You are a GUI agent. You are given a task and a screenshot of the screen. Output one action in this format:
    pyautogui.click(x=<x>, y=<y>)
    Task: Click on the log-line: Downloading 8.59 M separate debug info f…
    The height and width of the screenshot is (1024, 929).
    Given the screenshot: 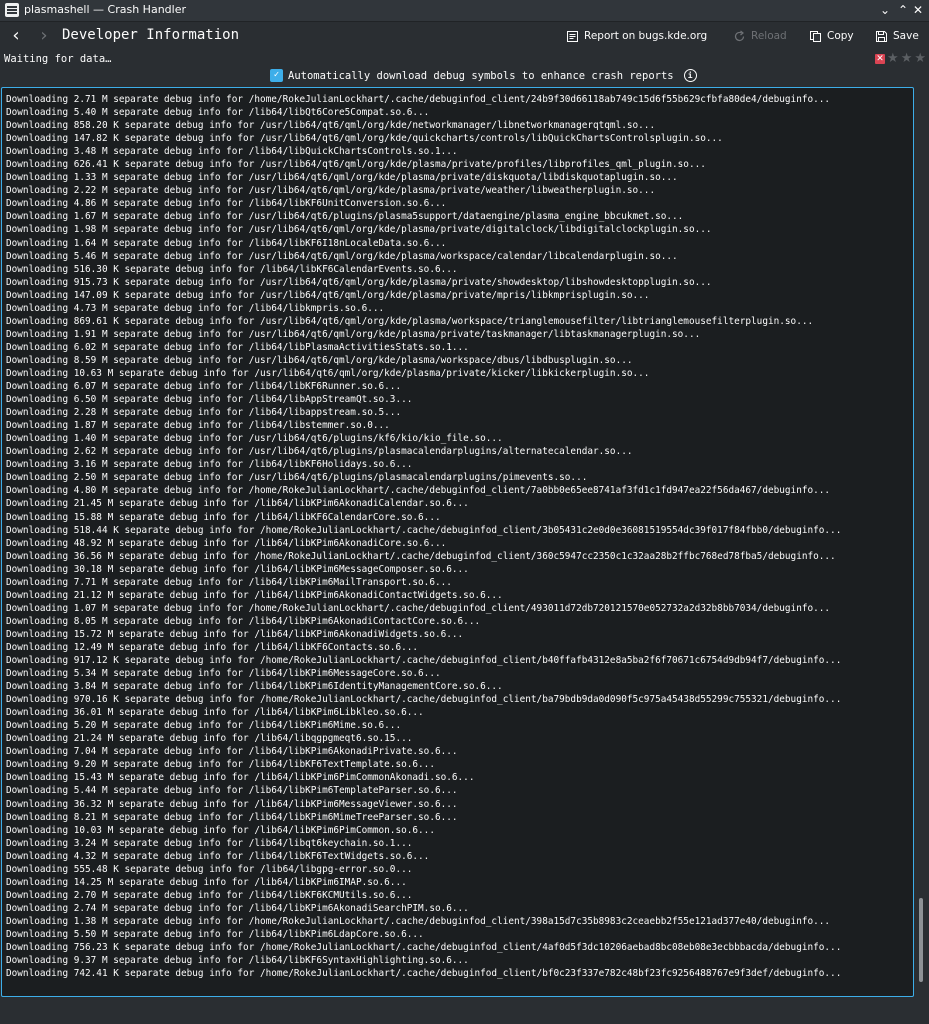 What is the action you would take?
    pyautogui.click(x=319, y=360)
    